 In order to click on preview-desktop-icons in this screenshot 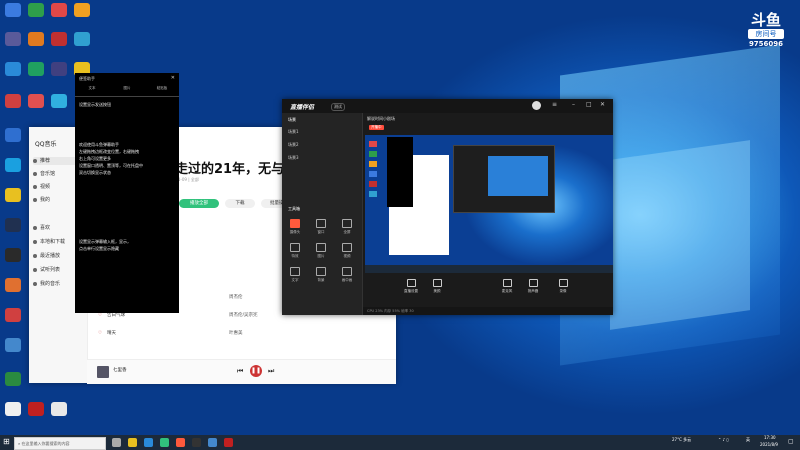, I will do `click(377, 201)`.